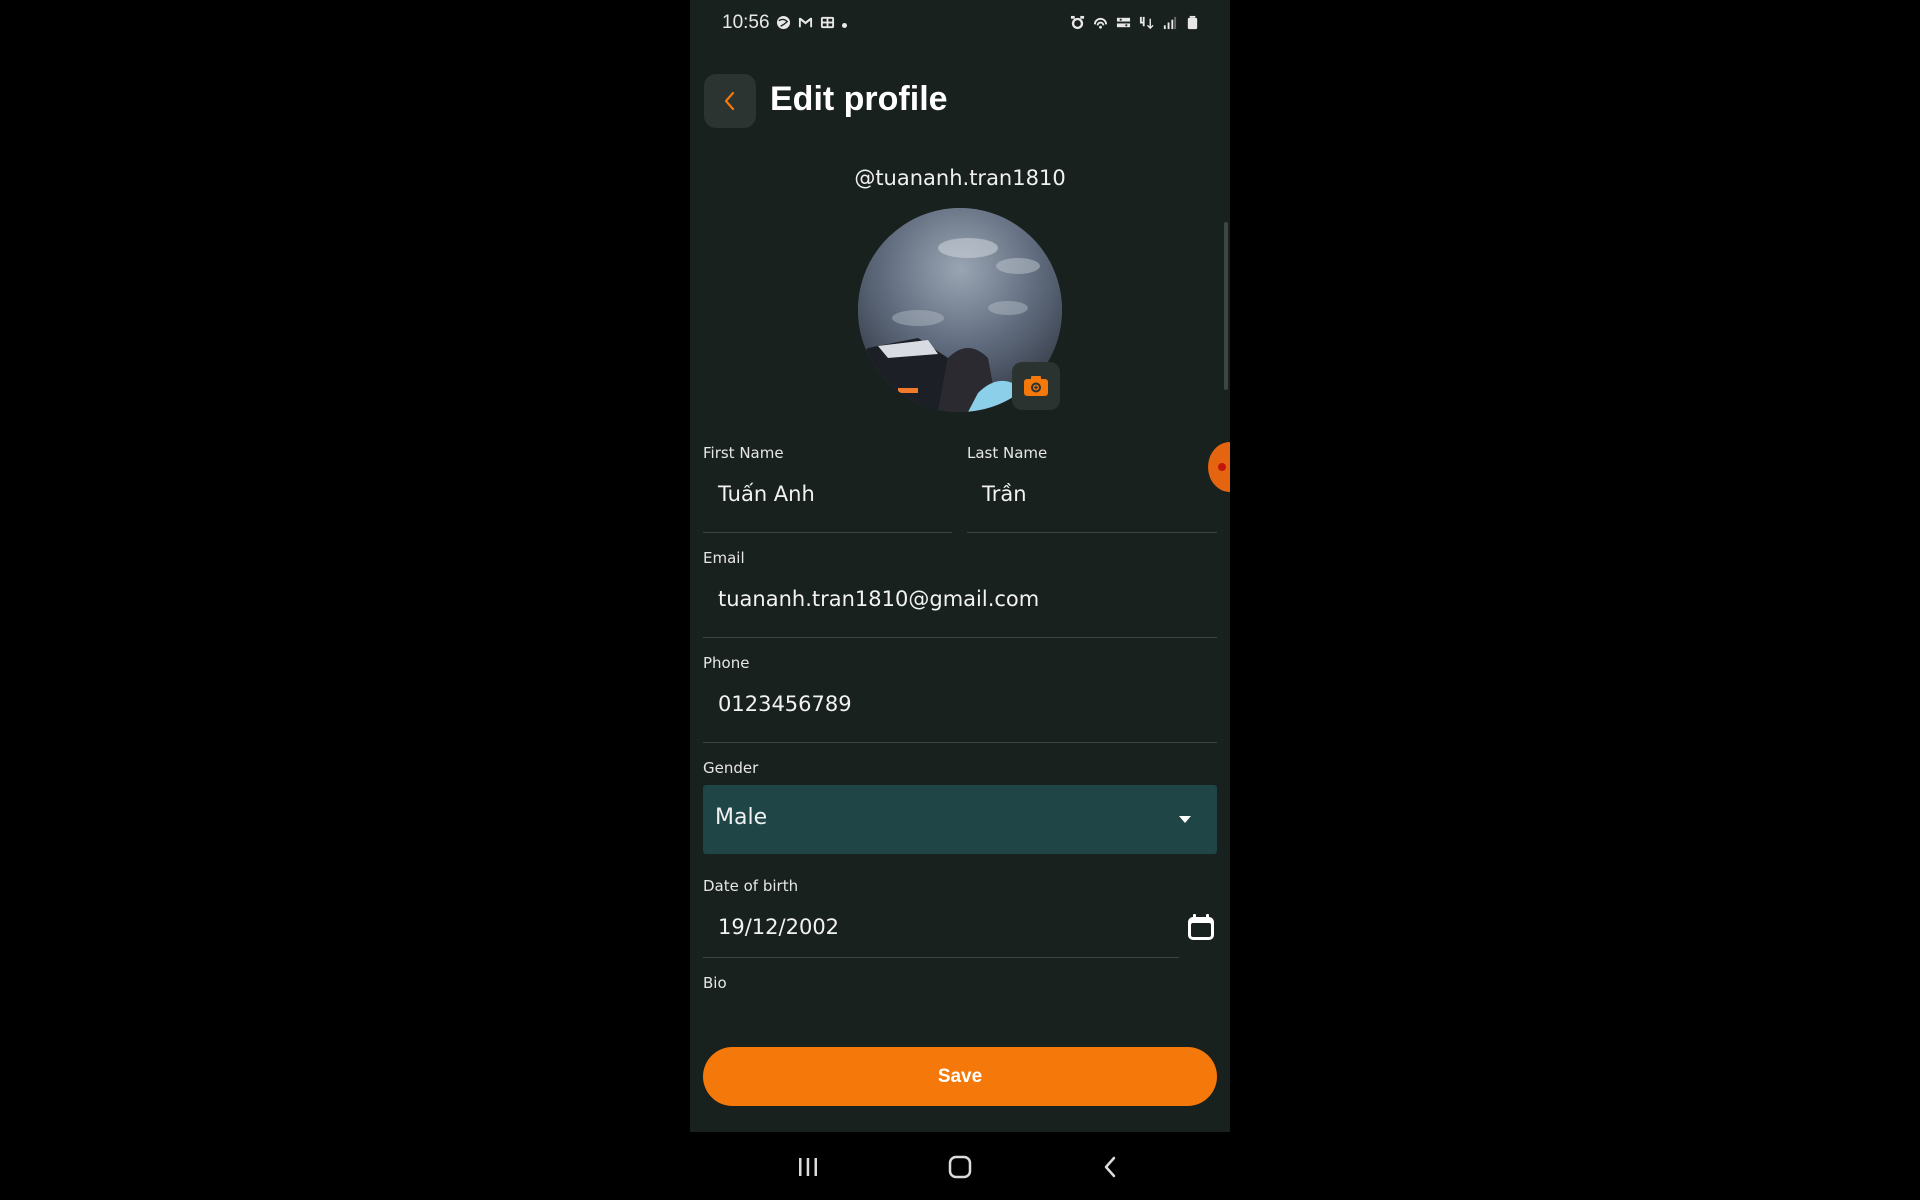  What do you see at coordinates (715, 983) in the screenshot?
I see `bio-label: Bio` at bounding box center [715, 983].